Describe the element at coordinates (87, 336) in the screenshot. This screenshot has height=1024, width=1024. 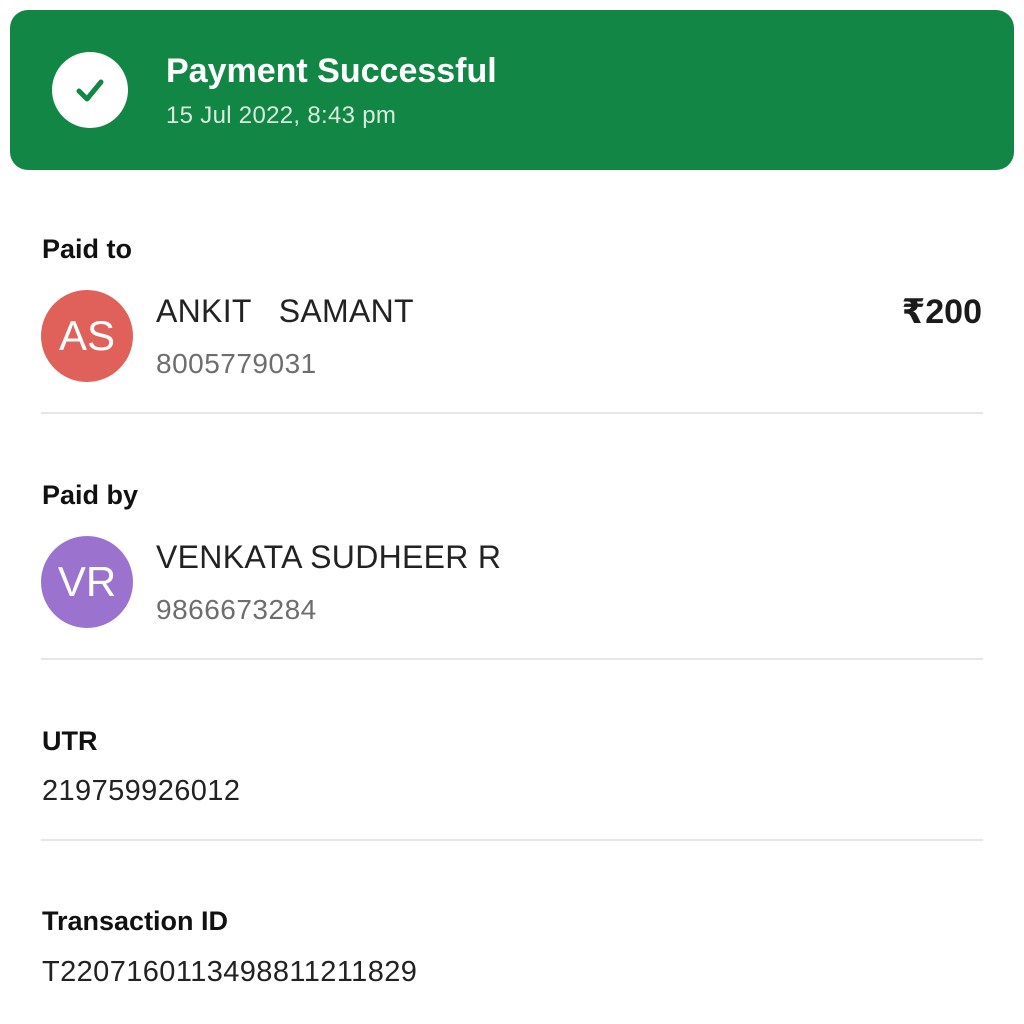
I see `payee-avatar: AS` at that location.